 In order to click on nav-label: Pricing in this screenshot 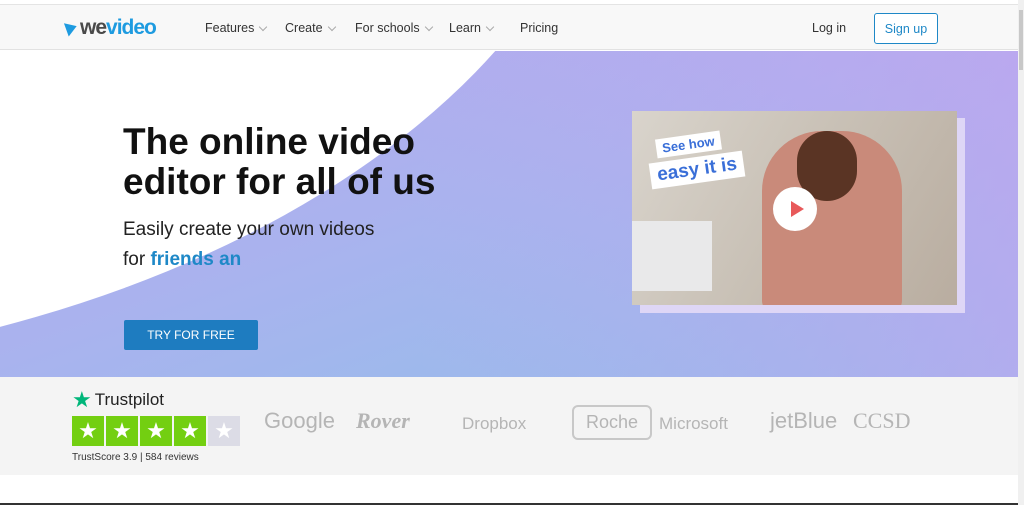, I will do `click(539, 28)`.